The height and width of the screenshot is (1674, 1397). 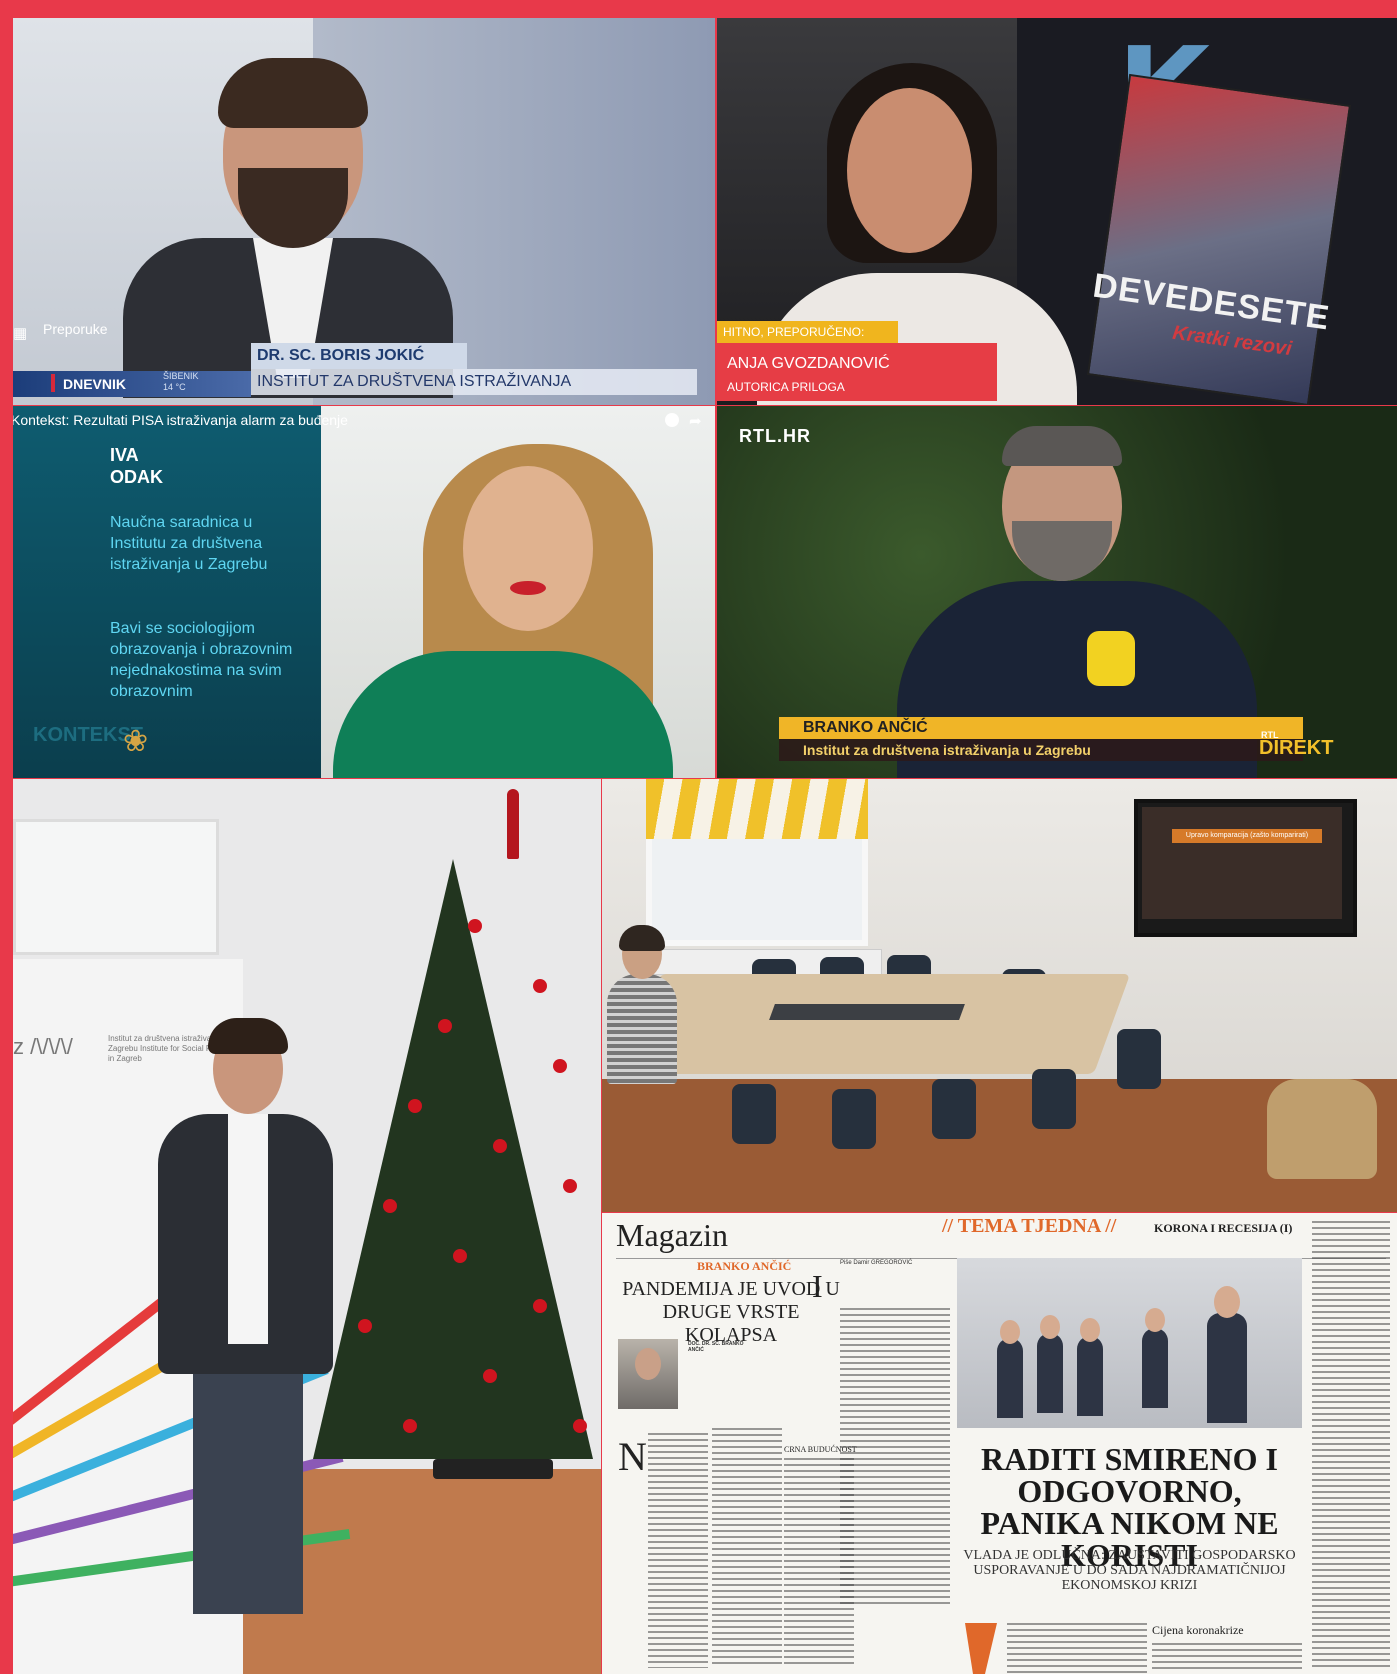 What do you see at coordinates (136, 477) in the screenshot?
I see `guest-last-name: ODAK` at bounding box center [136, 477].